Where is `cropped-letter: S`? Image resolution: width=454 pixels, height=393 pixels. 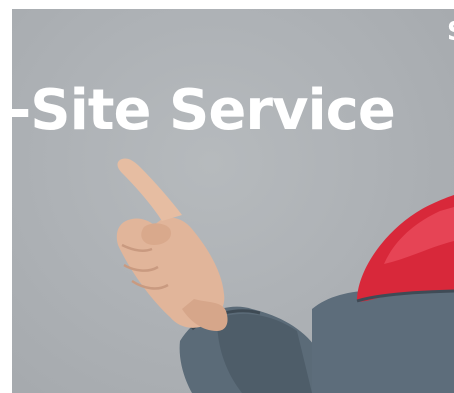
cropped-letter: S is located at coordinates (450, 31).